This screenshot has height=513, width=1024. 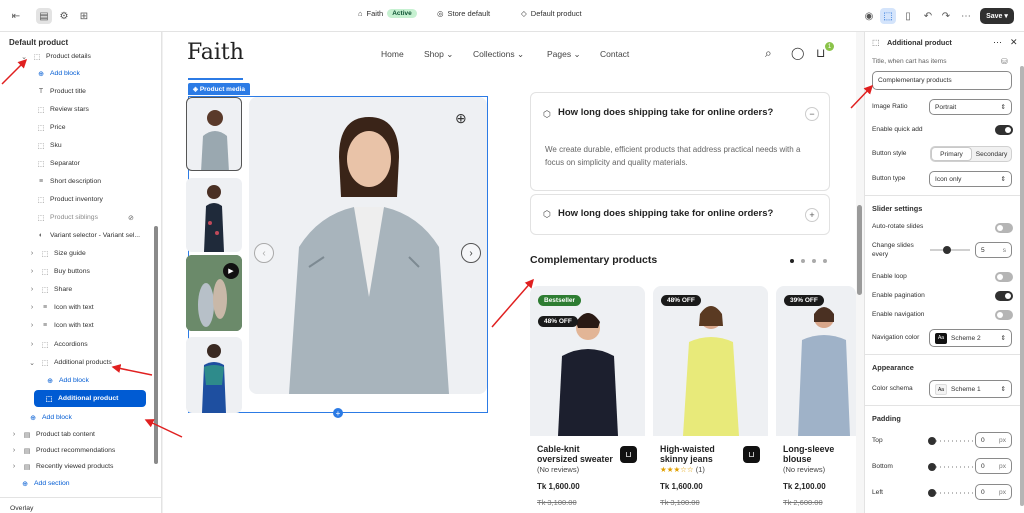 What do you see at coordinates (862, 96) in the screenshot?
I see `arrow-title-field` at bounding box center [862, 96].